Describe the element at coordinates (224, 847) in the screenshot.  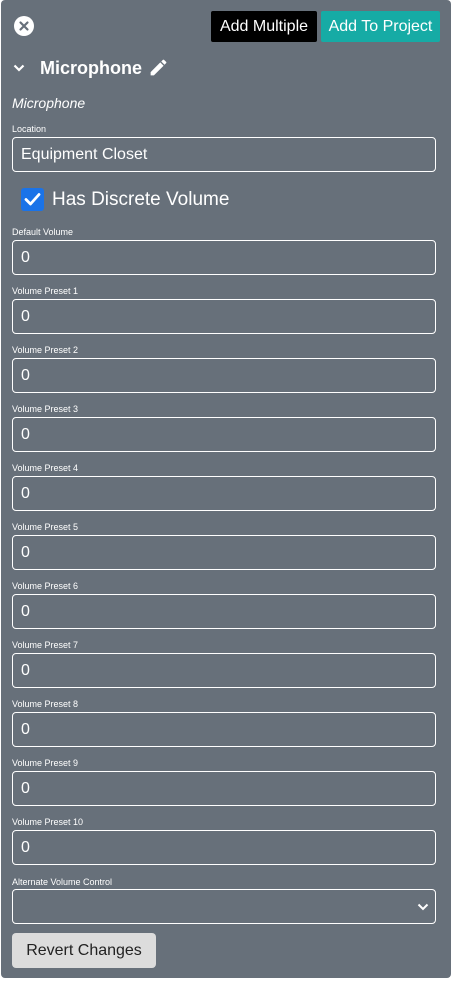
I see `volume-preset-10-input` at that location.